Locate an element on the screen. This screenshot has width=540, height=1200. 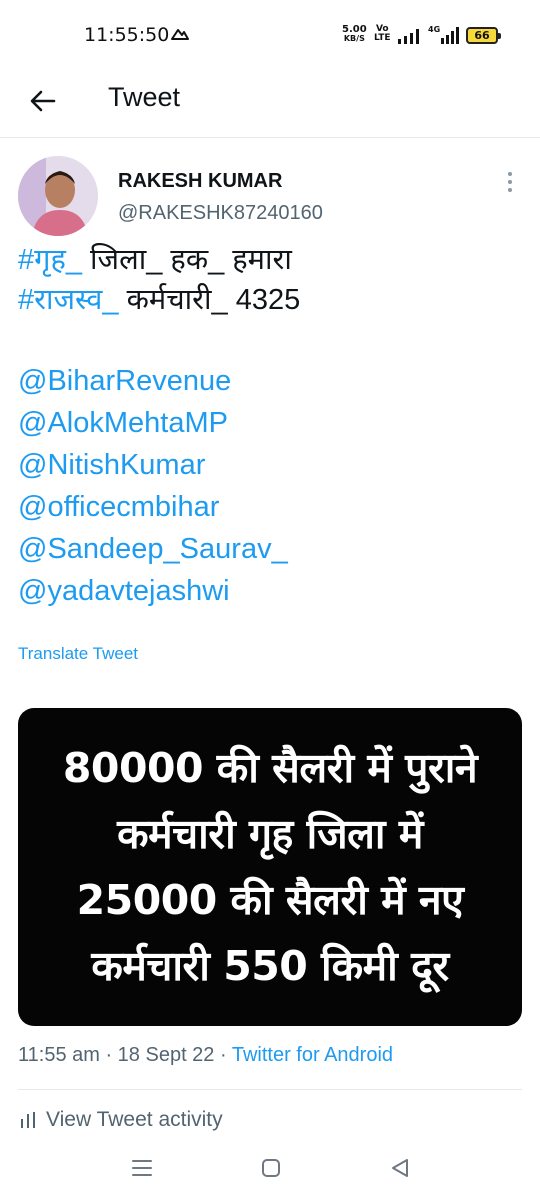
data-sync-icon is located at coordinates (180, 34).